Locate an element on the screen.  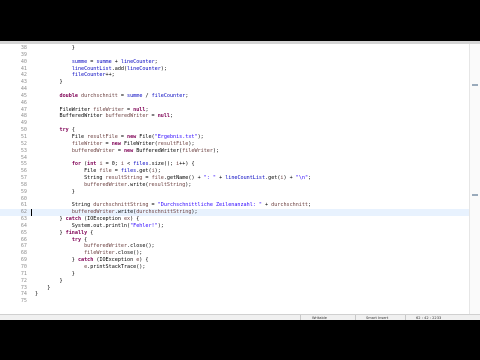
code-line: 44 is located at coordinates (235, 89).